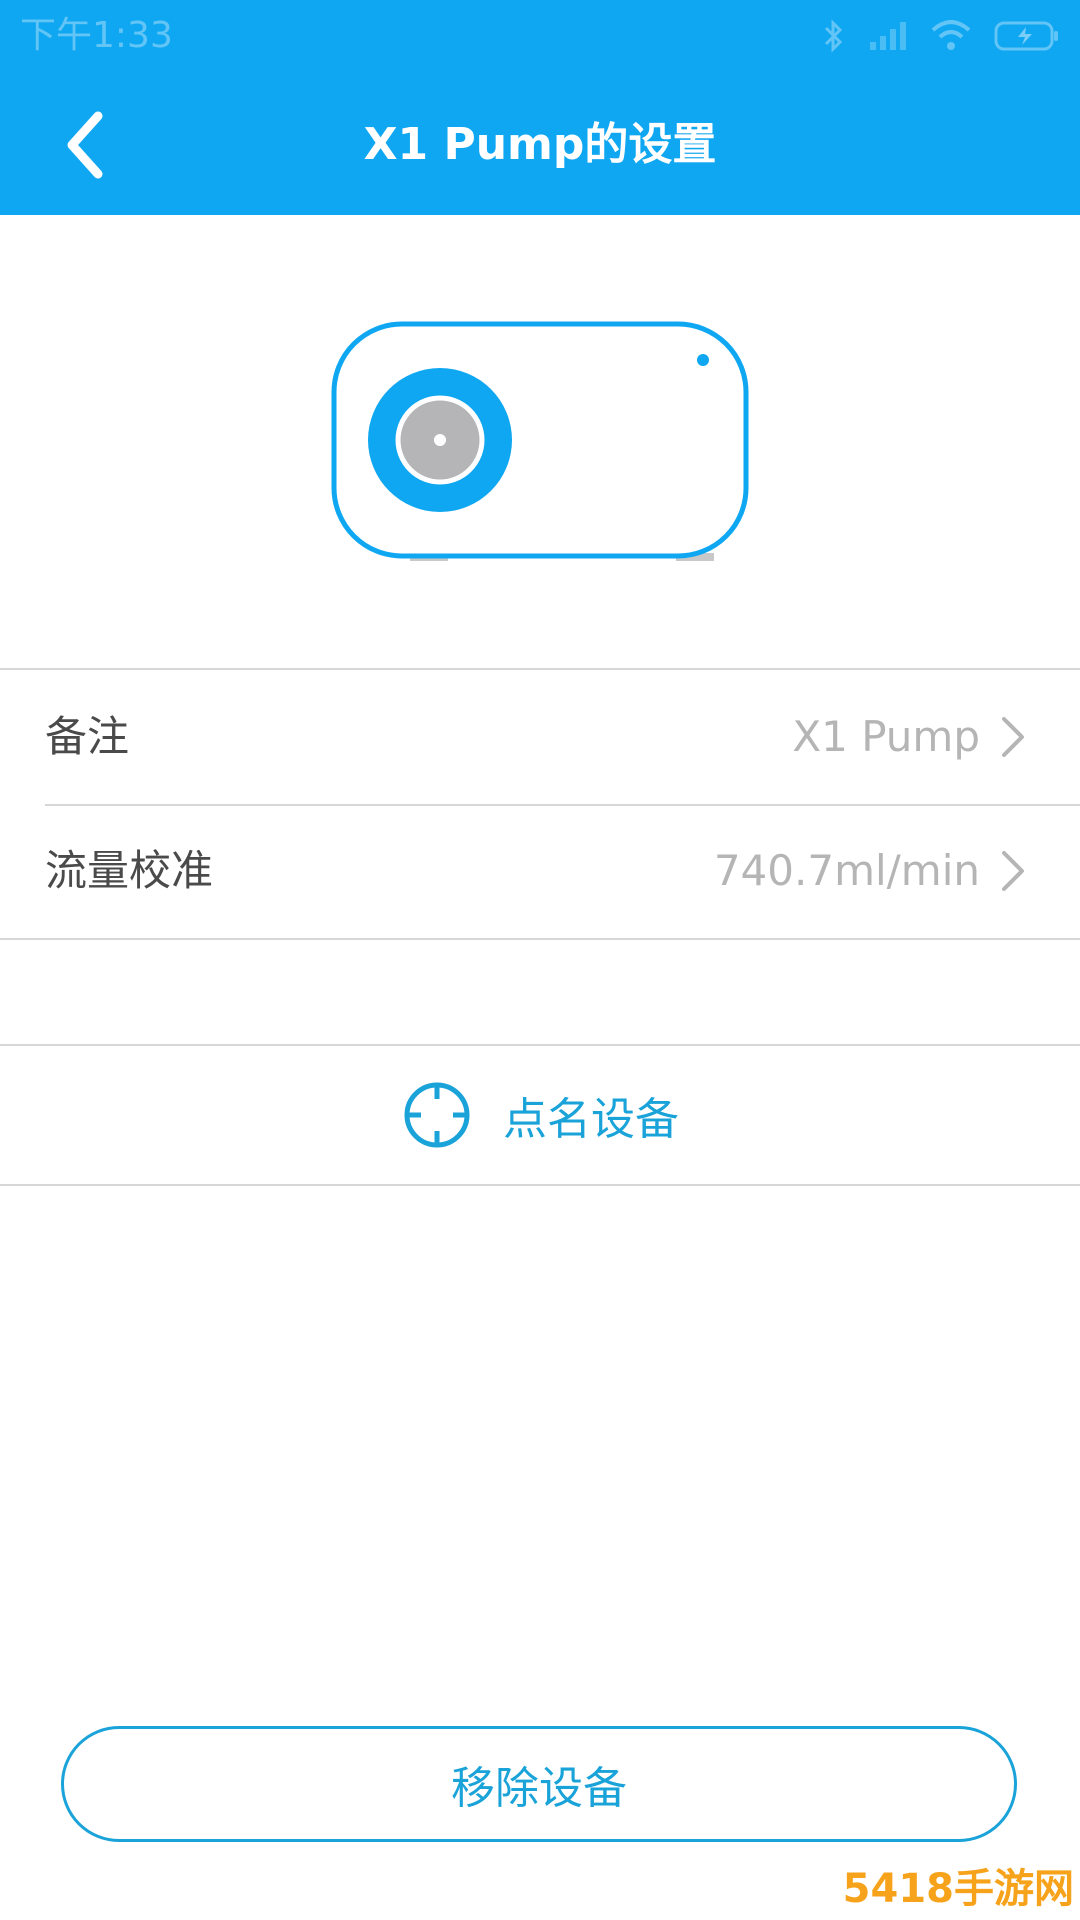 The width and height of the screenshot is (1080, 1920). I want to click on back-button, so click(85, 145).